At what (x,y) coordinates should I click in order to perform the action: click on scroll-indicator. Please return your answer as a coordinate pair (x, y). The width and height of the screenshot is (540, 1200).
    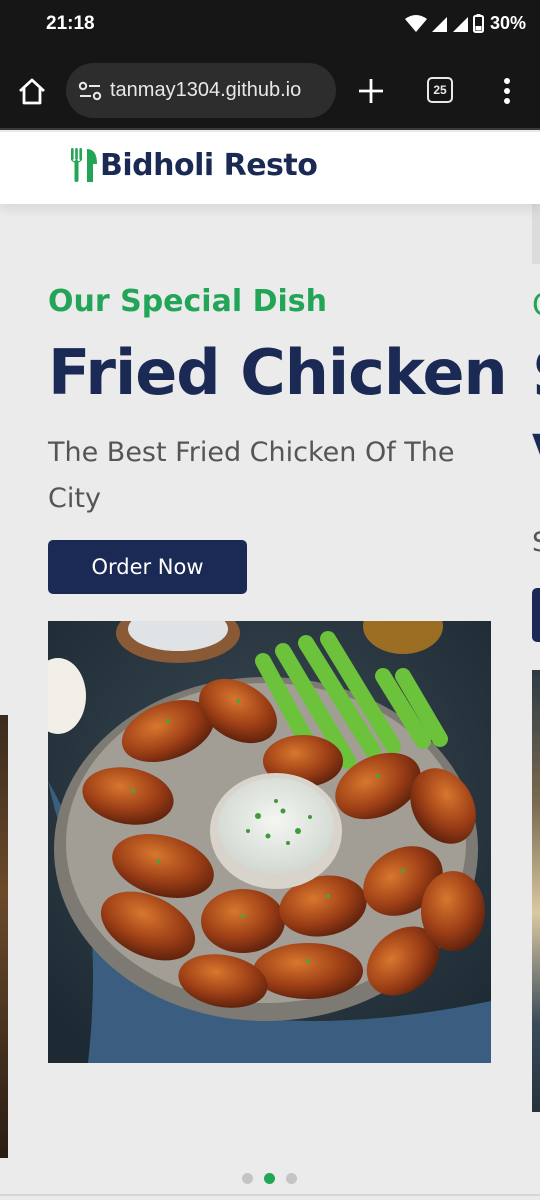
    Looking at the image, I should click on (536, 234).